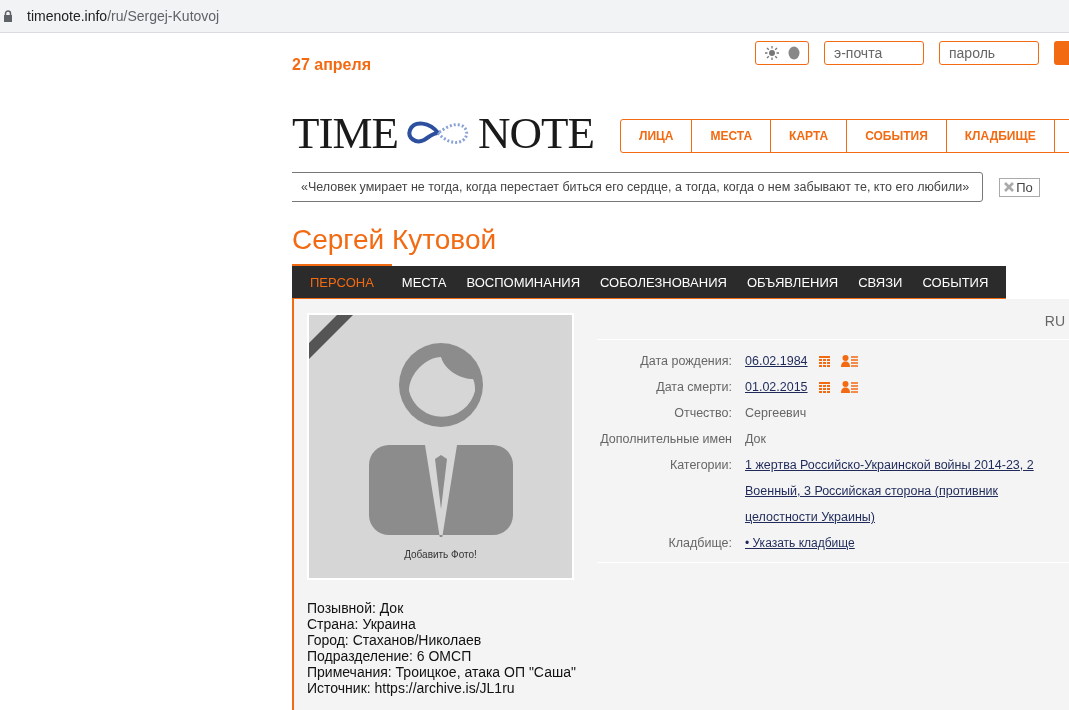  Describe the element at coordinates (362, 624) in the screenshot. I see `note-line: Страна: Украина` at that location.